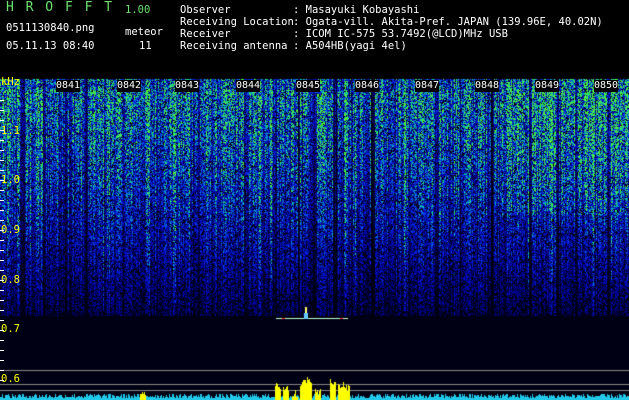 This screenshot has height=400, width=629. What do you see at coordinates (350, 46) in the screenshot?
I see `antenna-value: : A504HB(yagi 4el)` at bounding box center [350, 46].